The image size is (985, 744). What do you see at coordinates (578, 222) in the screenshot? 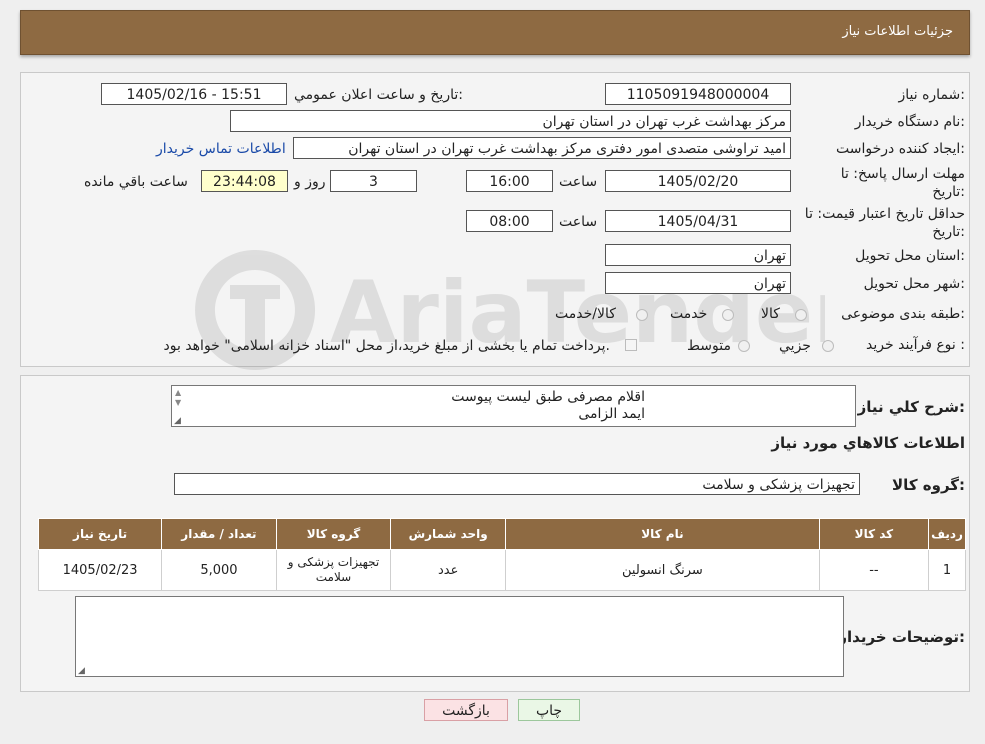
I see `price-valid-time-label: ساعت` at bounding box center [578, 222].